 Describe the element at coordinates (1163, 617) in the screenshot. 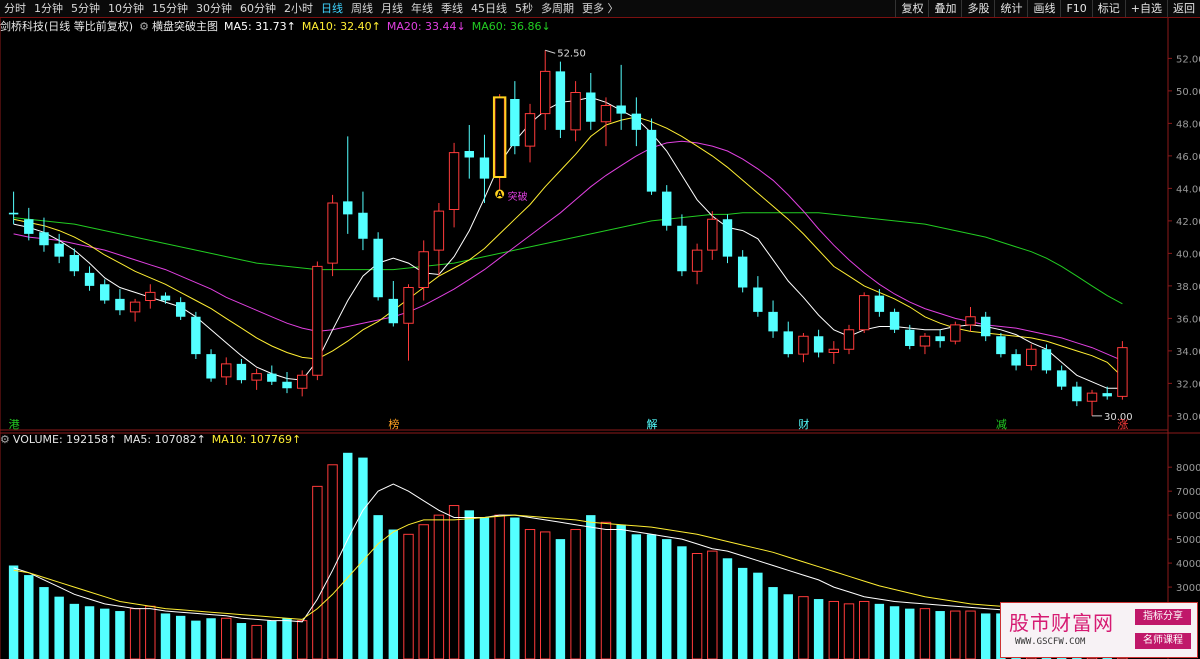

I see `watermark-tag-share: 指标分享` at that location.